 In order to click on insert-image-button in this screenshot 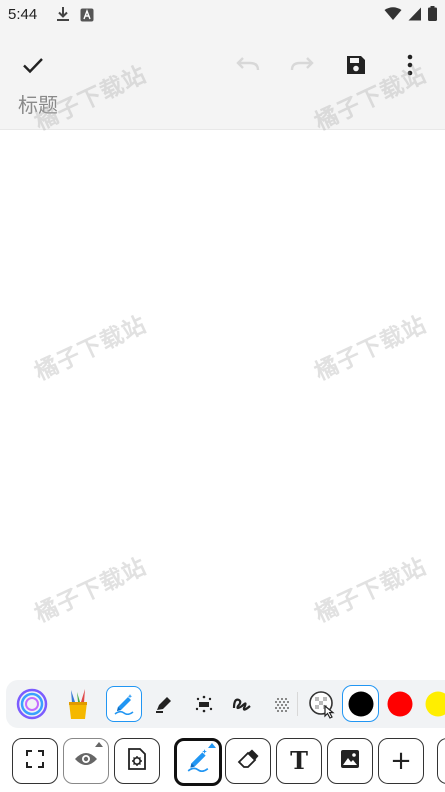, I will do `click(350, 761)`.